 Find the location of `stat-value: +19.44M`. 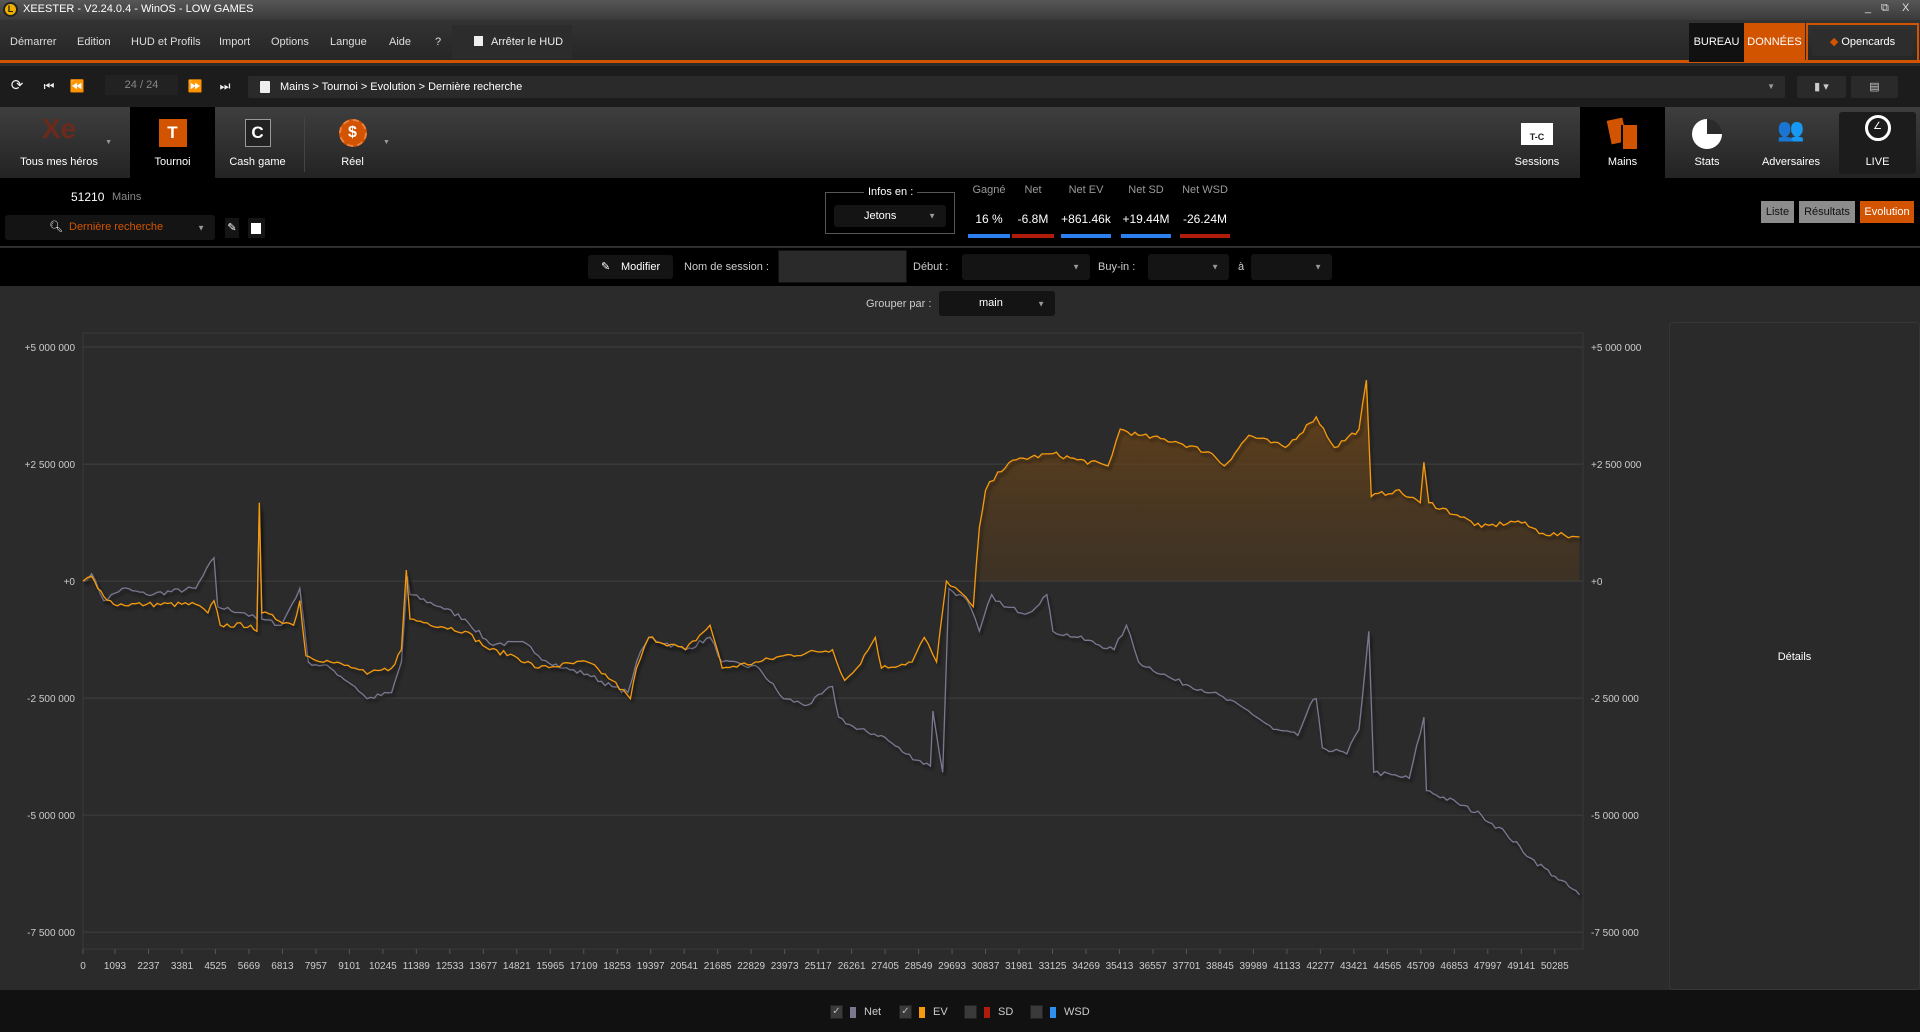

stat-value: +19.44M is located at coordinates (1146, 219).